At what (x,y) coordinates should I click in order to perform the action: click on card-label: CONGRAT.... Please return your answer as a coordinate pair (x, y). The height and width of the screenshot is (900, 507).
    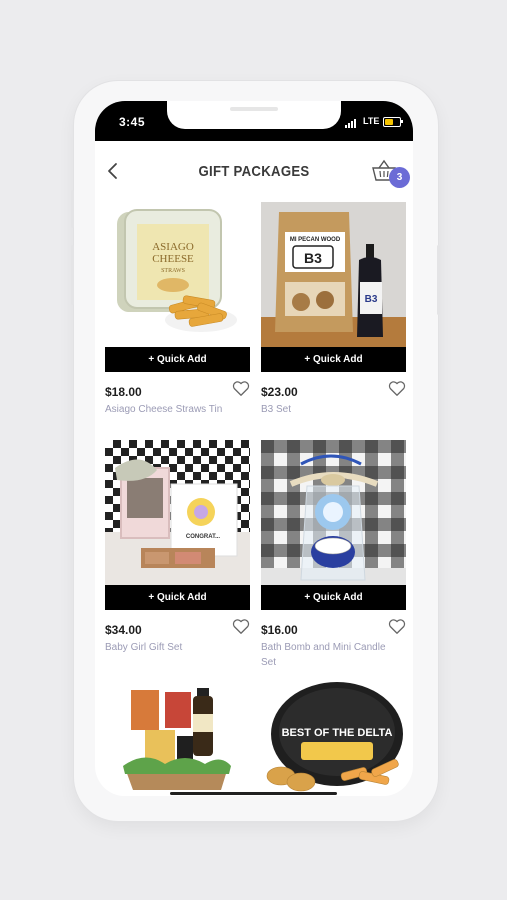
    Looking at the image, I should click on (203, 537).